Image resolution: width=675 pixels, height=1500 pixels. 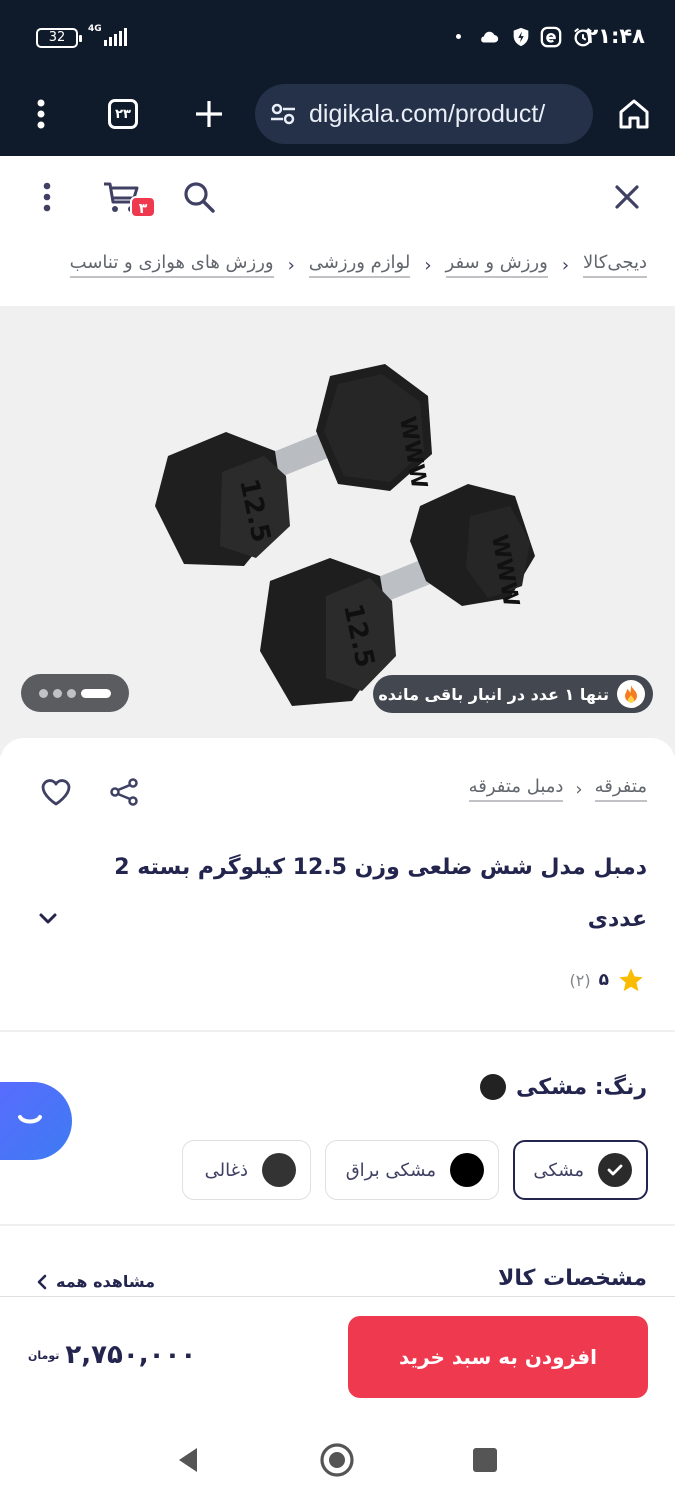 What do you see at coordinates (620, 789) in the screenshot?
I see `category-link: متفرقه` at bounding box center [620, 789].